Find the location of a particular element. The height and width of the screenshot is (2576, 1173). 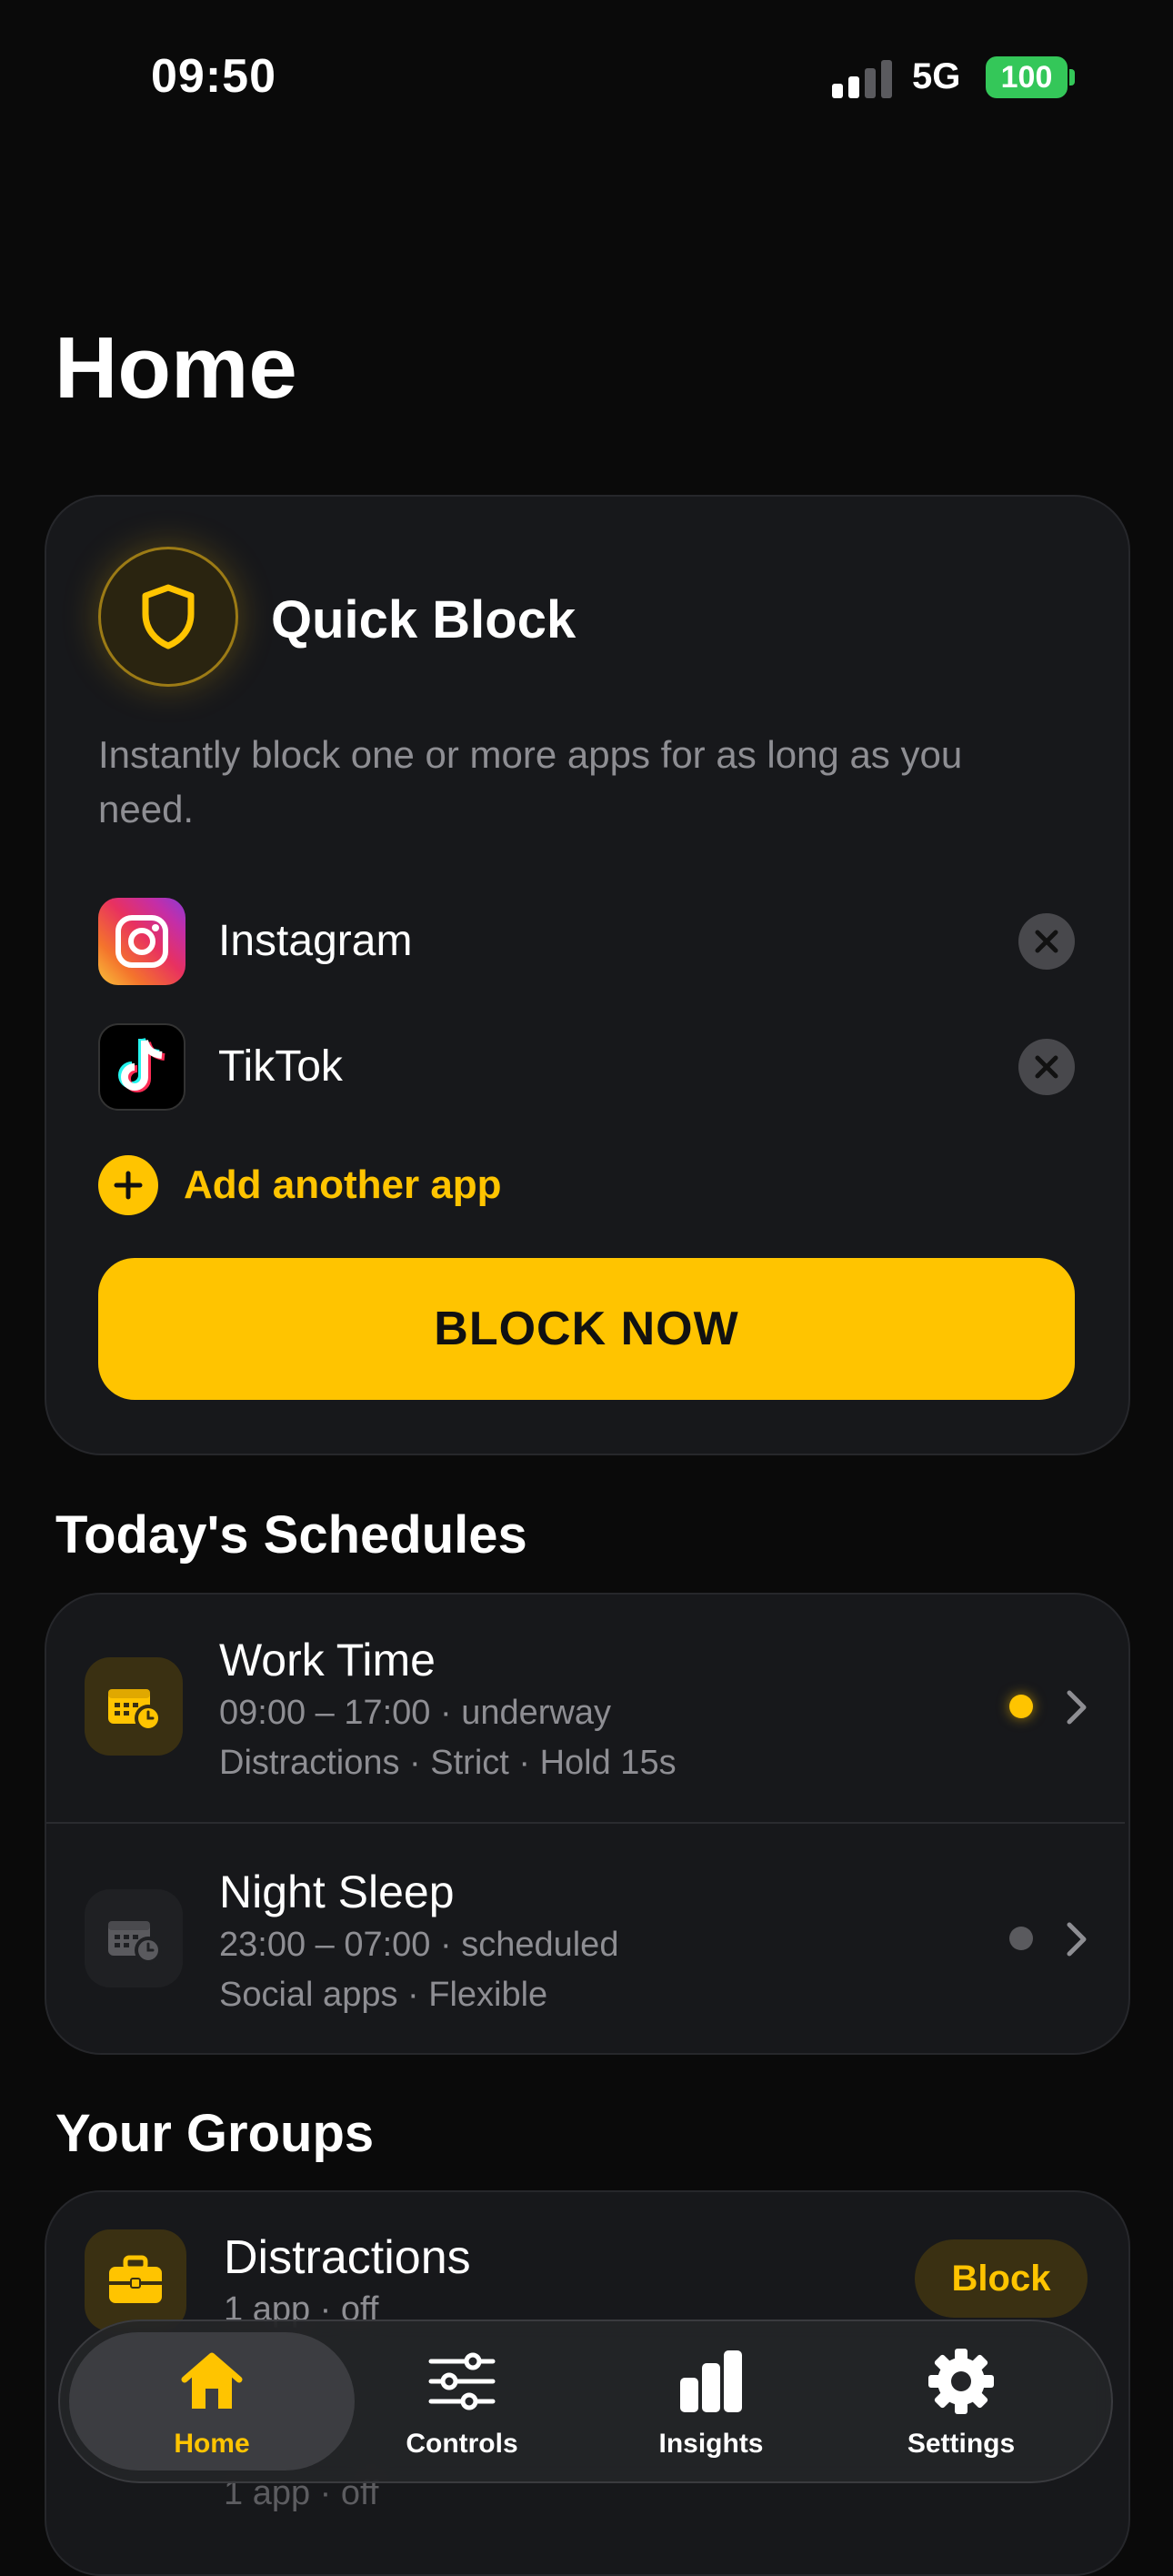

app-name-tiktok: TikTok is located at coordinates (280, 1066).